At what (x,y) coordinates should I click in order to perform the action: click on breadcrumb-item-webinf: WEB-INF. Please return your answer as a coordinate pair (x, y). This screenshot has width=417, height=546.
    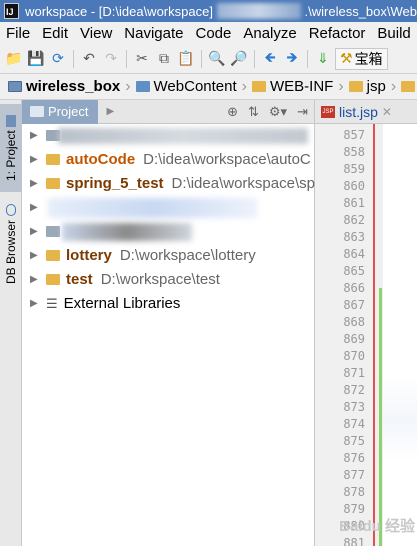
    Looking at the image, I should click on (292, 86).